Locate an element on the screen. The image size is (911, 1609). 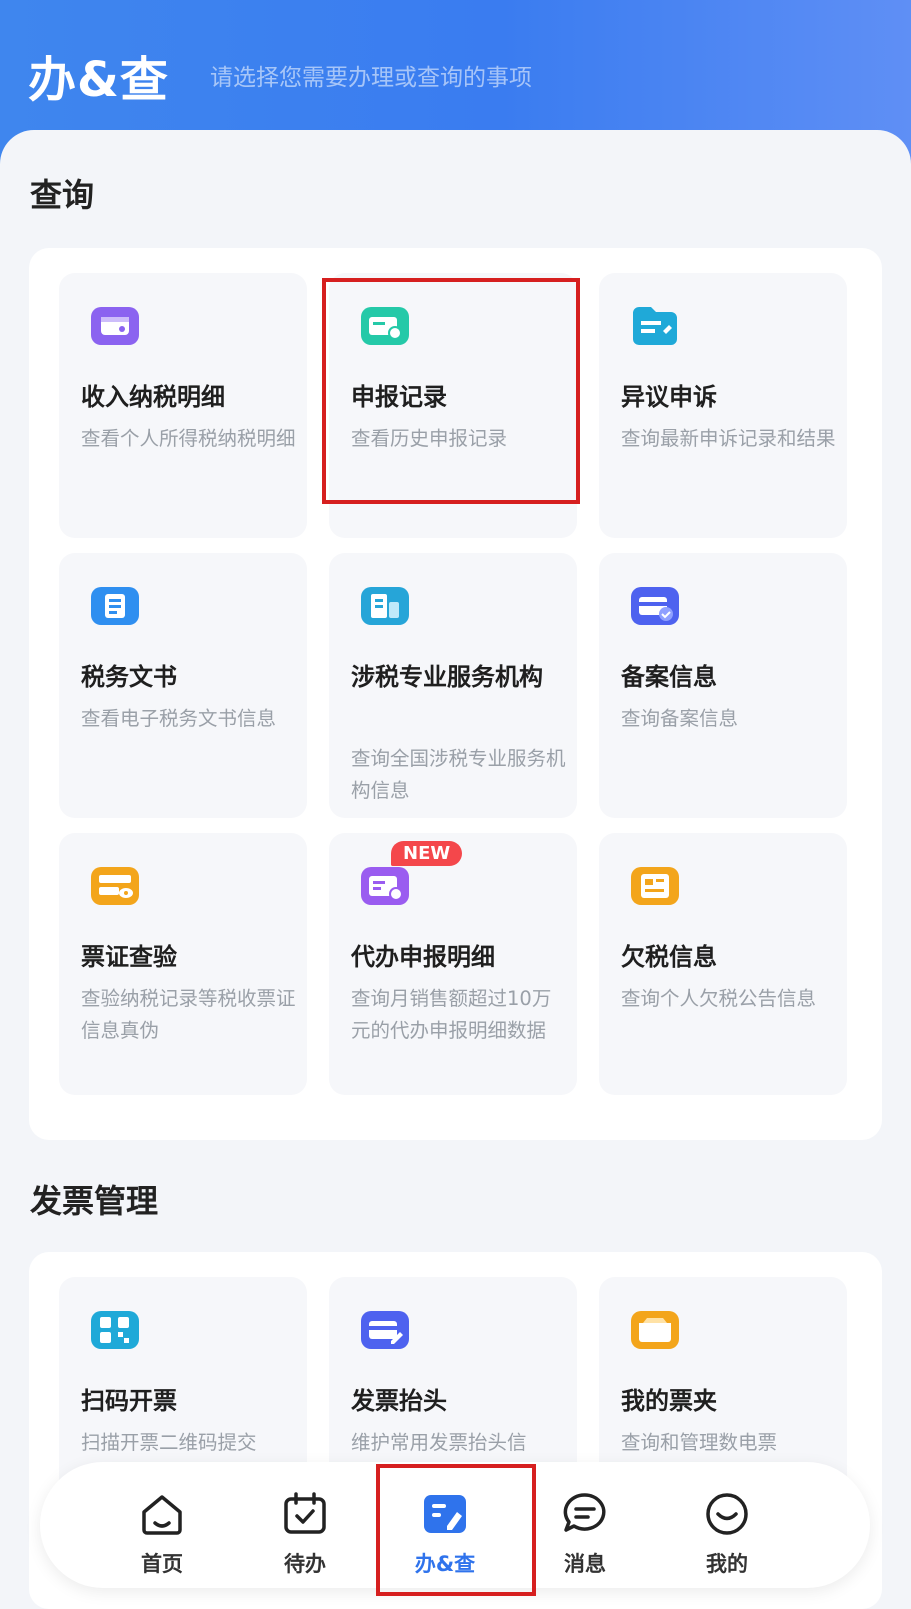
card-income-tax-detail: 收入纳税明细 查看个人所得税纳税明细 is located at coordinates (183, 405).